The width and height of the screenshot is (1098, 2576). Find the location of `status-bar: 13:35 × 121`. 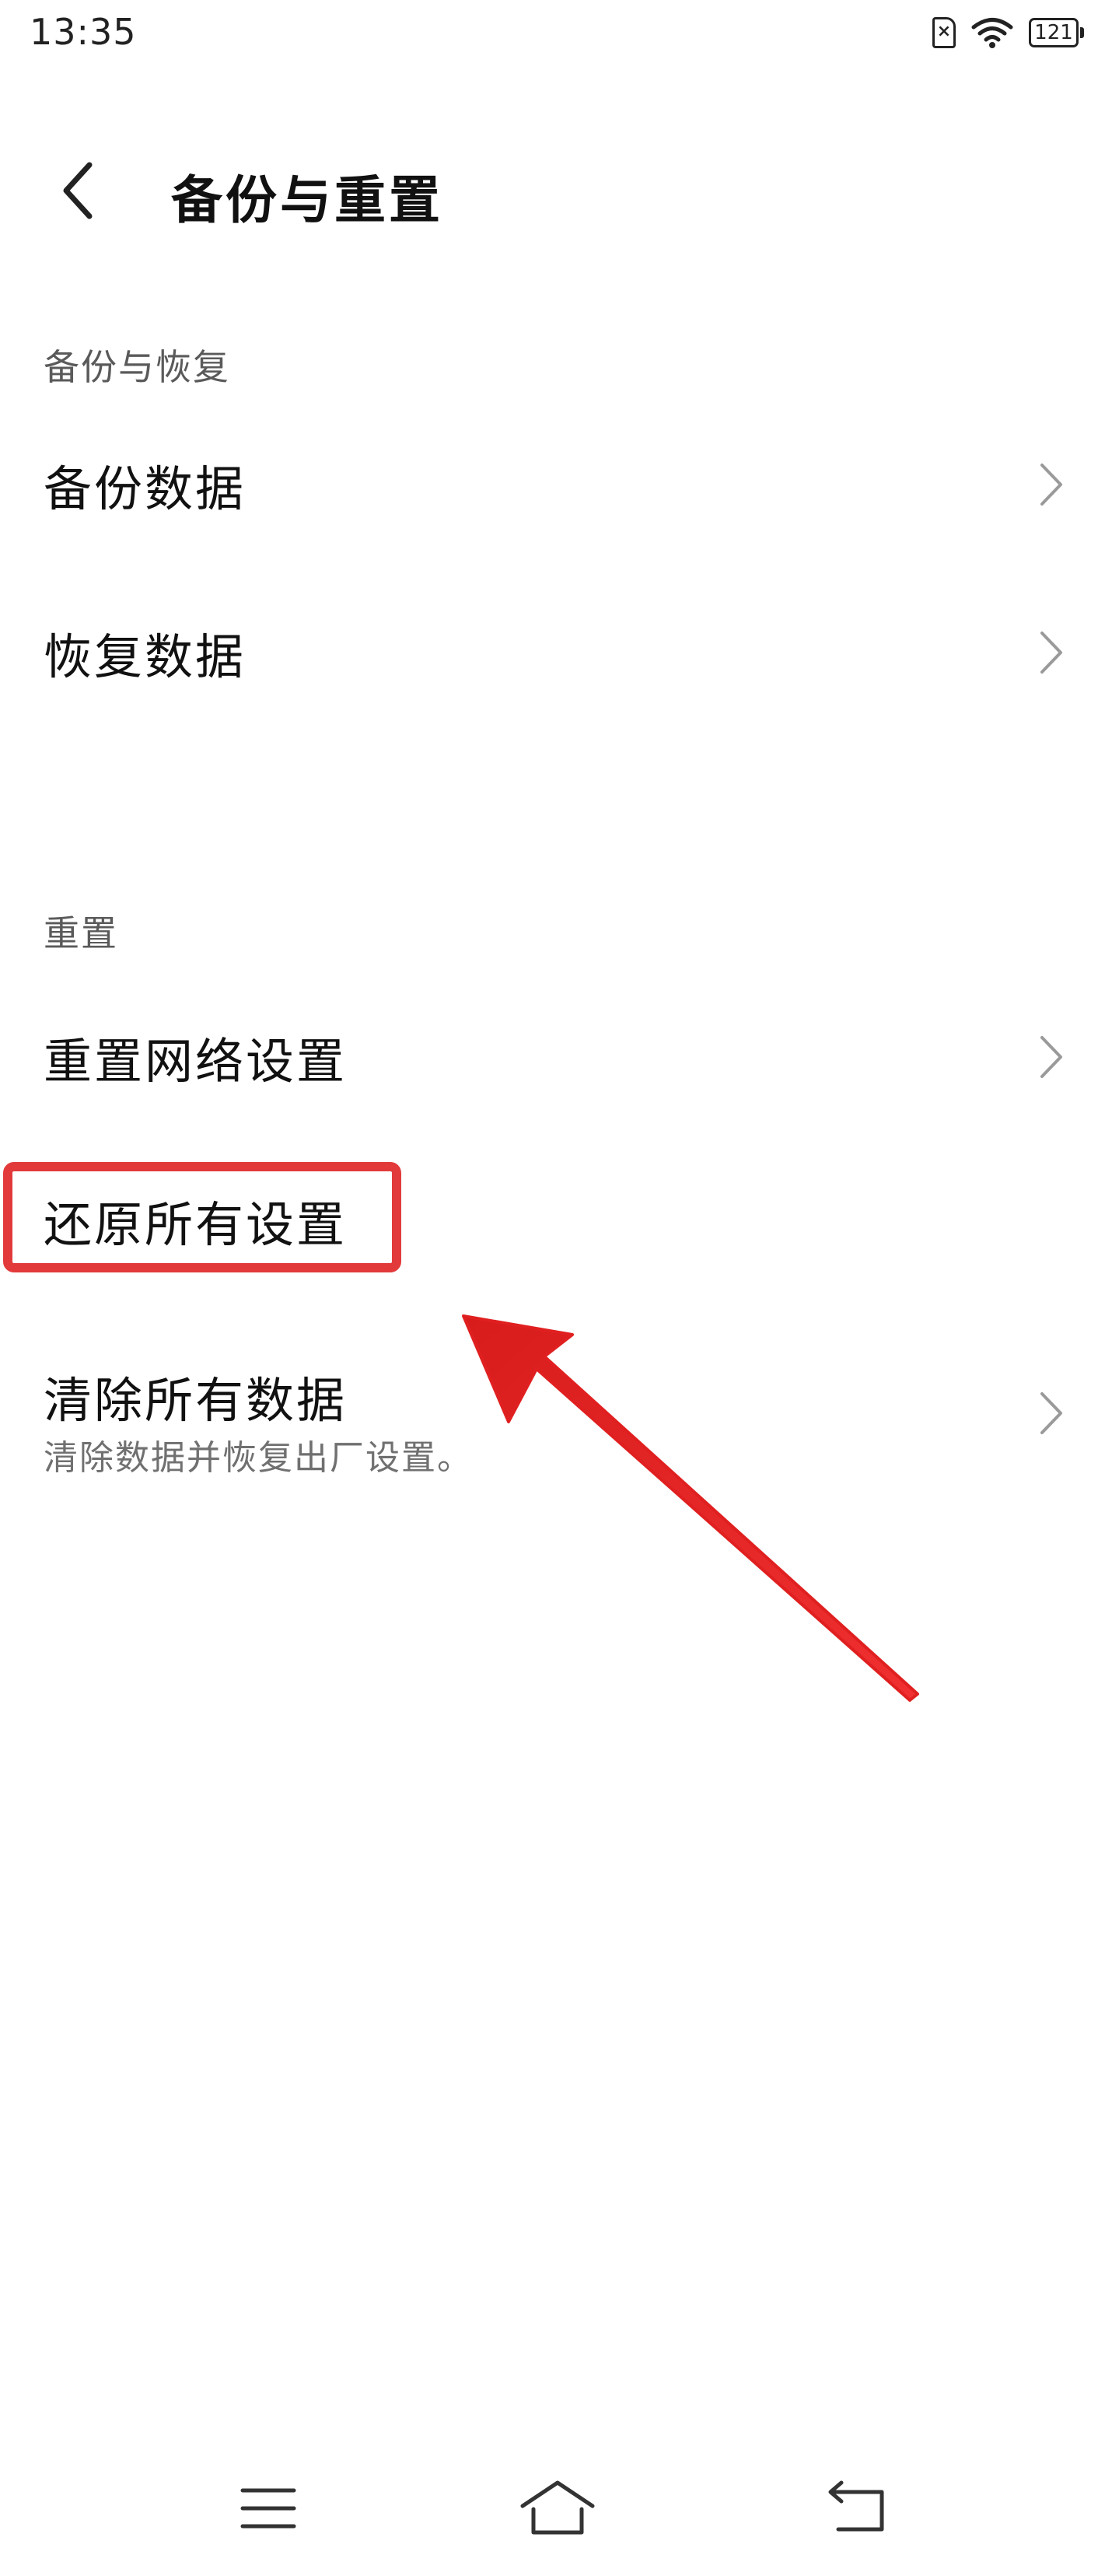

status-bar: 13:35 × 121 is located at coordinates (549, 37).